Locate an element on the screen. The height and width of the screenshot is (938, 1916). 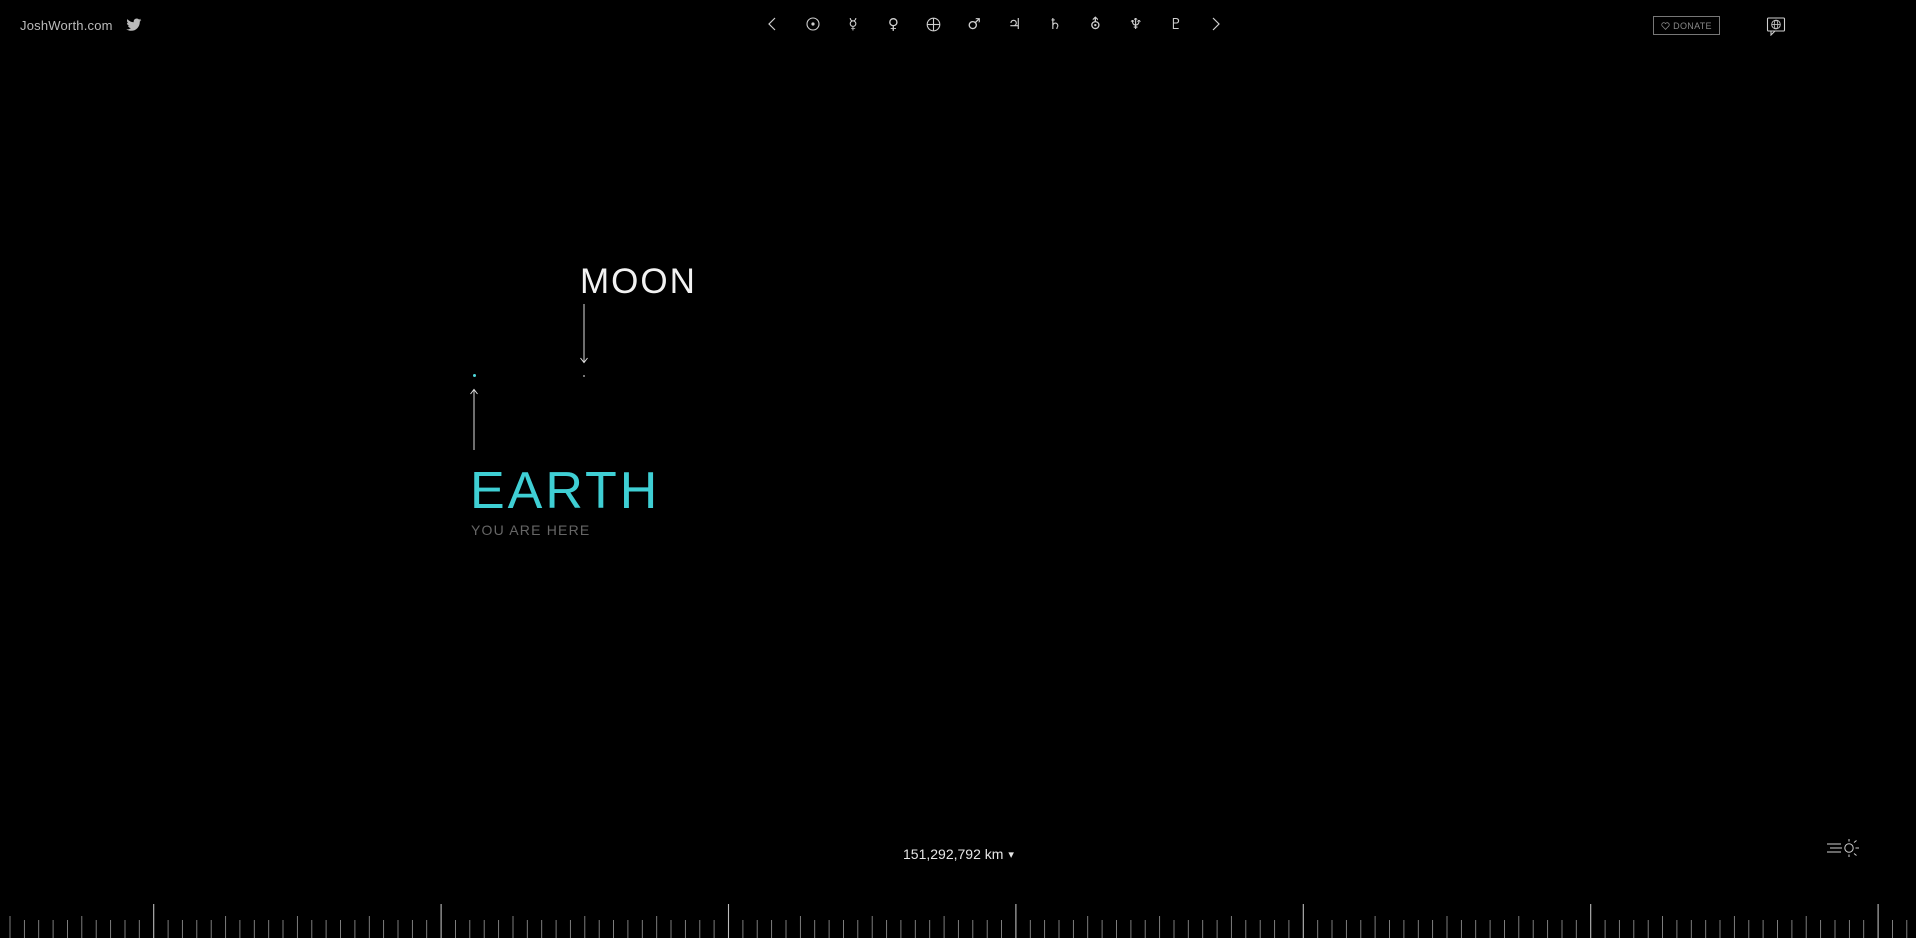
chevron-left-icon is located at coordinates (772, 24).